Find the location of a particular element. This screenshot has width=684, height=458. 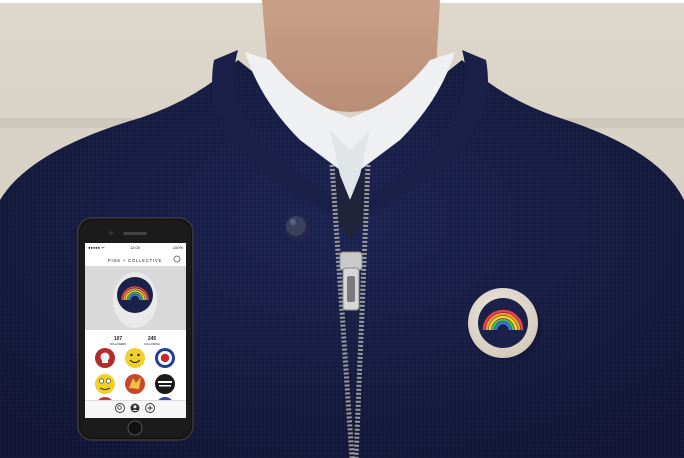

status-signal: ●●●●● ᯤ is located at coordinates (96, 247).